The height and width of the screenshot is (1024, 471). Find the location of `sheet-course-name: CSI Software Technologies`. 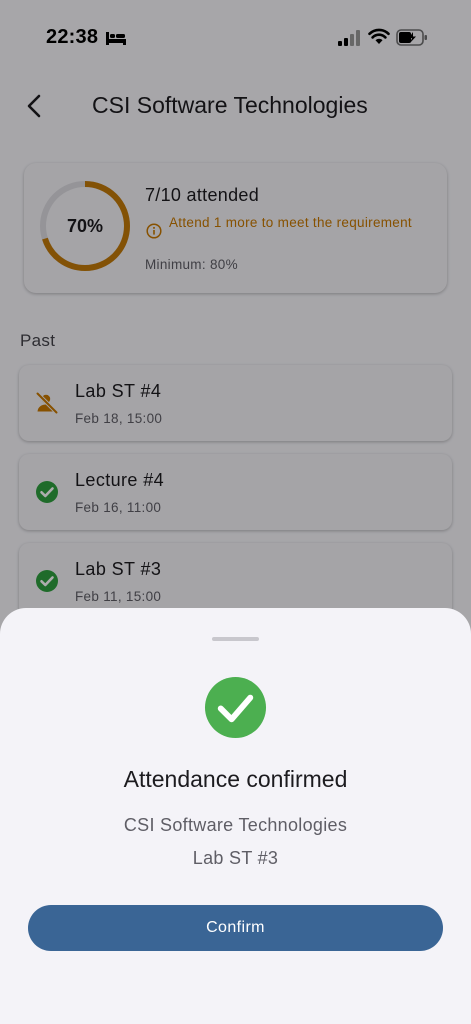

sheet-course-name: CSI Software Technologies is located at coordinates (235, 825).